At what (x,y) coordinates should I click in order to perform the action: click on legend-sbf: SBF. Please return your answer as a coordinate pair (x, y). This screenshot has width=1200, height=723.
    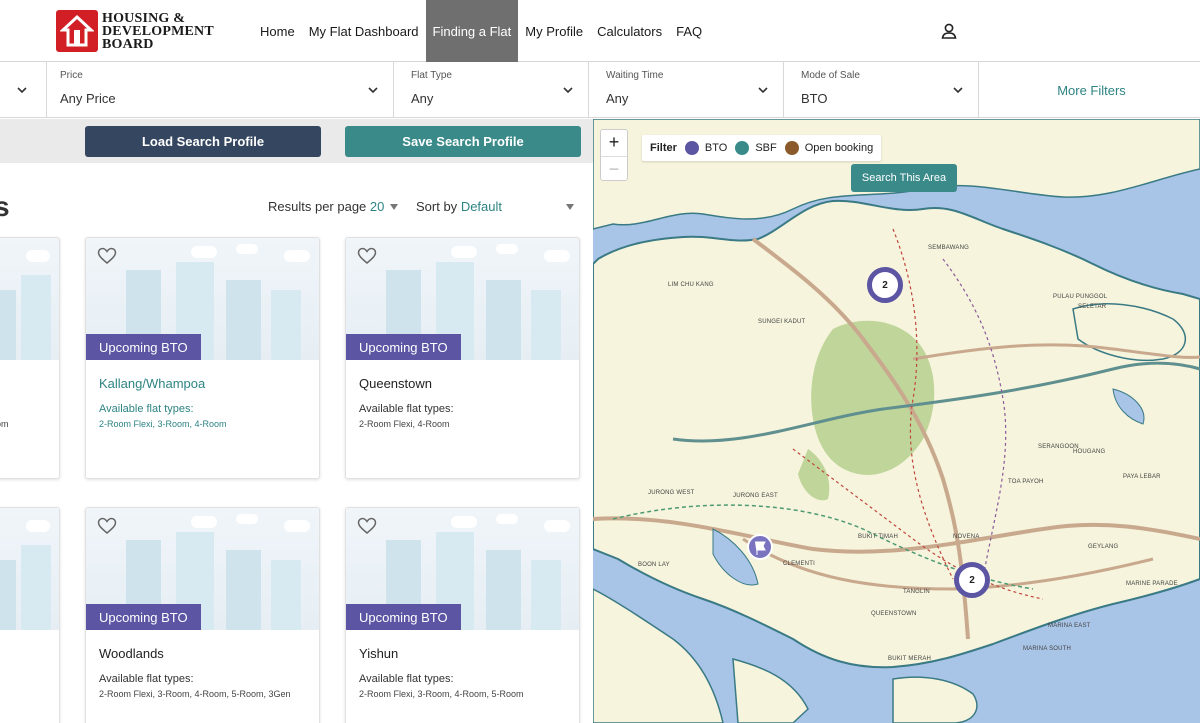
    Looking at the image, I should click on (765, 148).